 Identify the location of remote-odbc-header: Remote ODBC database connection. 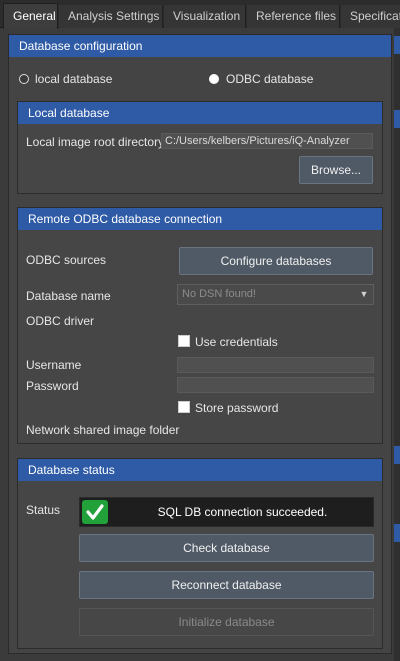
(200, 219).